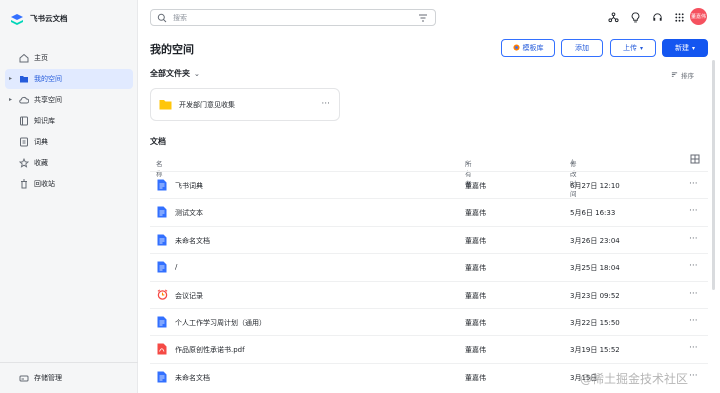 Image resolution: width=720 pixels, height=393 pixels. I want to click on template-library-button: 模板库, so click(528, 48).